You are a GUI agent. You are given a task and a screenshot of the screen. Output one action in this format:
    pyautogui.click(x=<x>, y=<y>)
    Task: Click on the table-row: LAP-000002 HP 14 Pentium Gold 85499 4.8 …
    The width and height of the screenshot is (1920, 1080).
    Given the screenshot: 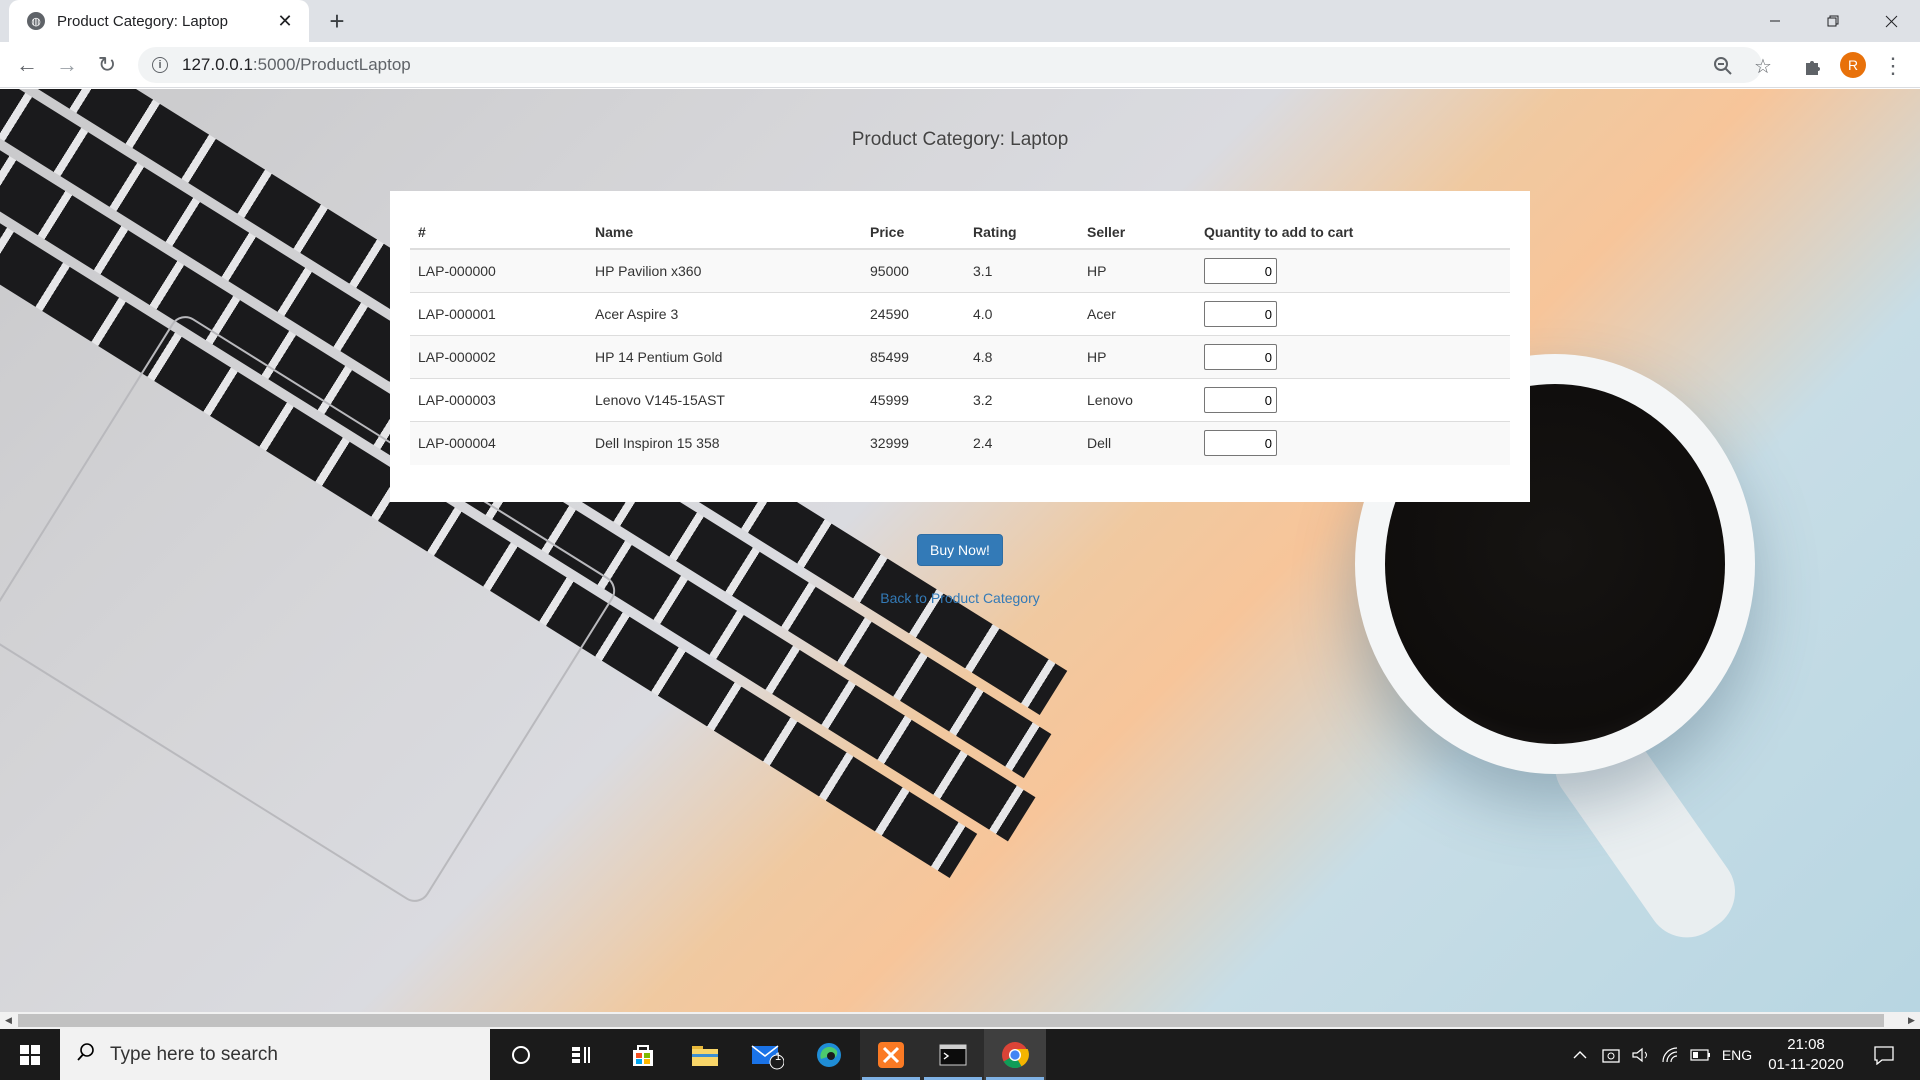 What is the action you would take?
    pyautogui.click(x=960, y=357)
    